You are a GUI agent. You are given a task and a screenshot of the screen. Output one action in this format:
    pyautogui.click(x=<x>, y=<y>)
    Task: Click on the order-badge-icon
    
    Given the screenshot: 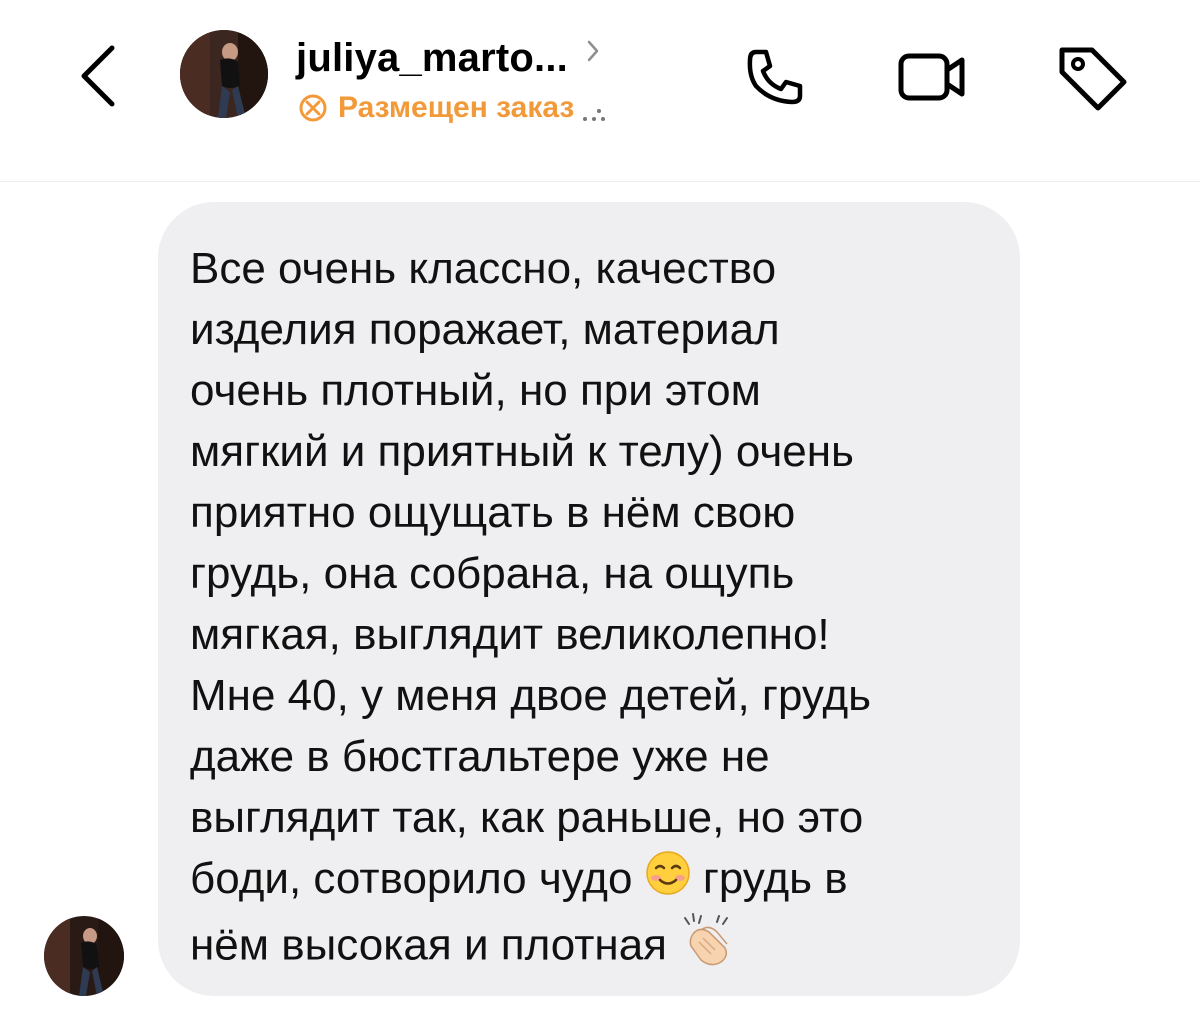 What is the action you would take?
    pyautogui.click(x=313, y=108)
    